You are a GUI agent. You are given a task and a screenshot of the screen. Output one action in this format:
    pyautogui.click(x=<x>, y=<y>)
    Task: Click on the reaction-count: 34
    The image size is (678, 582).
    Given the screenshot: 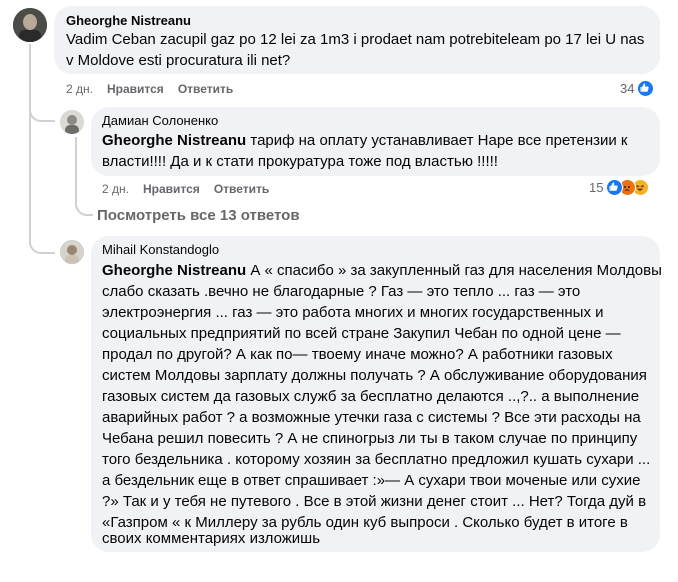 What is the action you would take?
    pyautogui.click(x=627, y=88)
    